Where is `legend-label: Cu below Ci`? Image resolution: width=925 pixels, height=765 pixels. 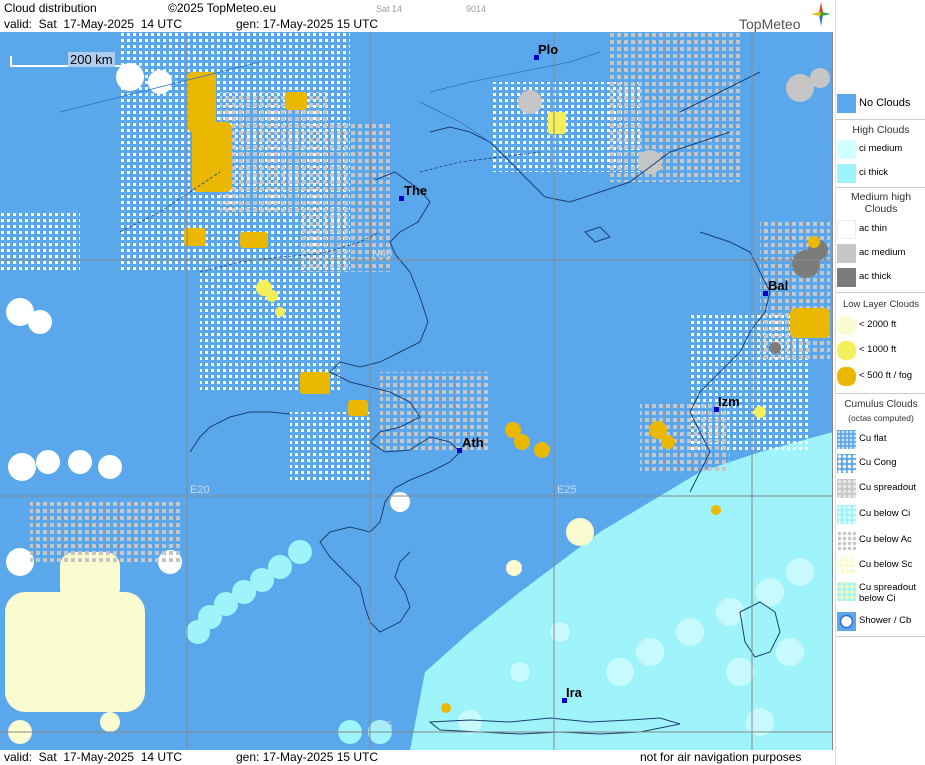 legend-label: Cu below Ci is located at coordinates (885, 513).